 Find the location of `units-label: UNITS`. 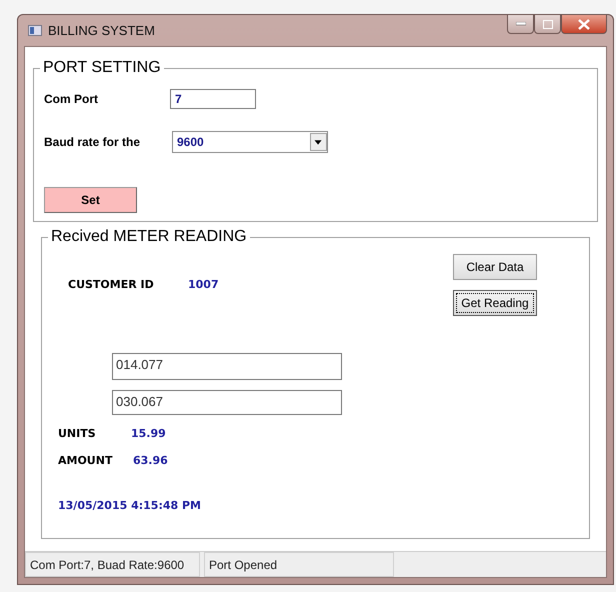

units-label: UNITS is located at coordinates (77, 433).